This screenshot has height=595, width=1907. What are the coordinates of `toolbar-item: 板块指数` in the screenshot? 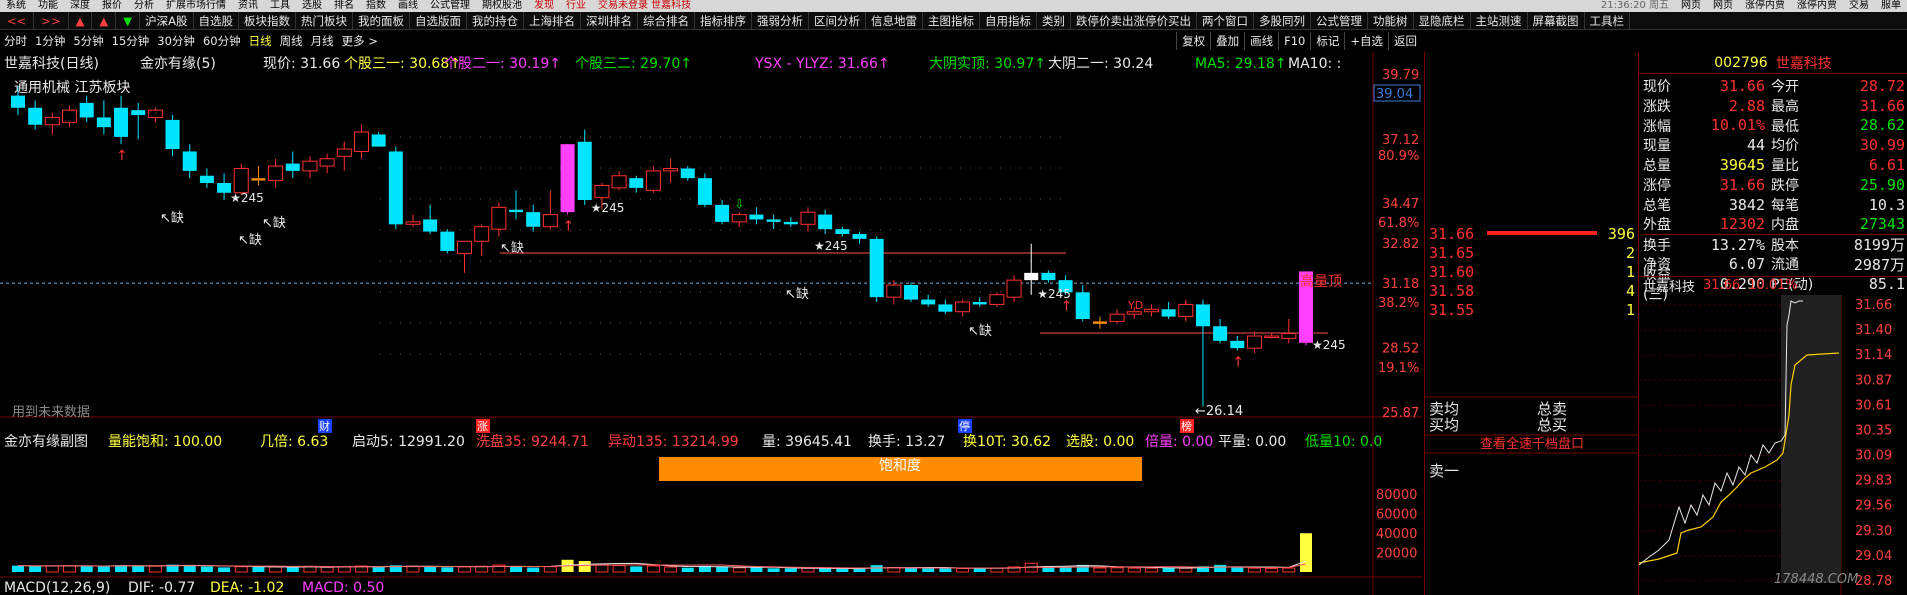 It's located at (268, 20).